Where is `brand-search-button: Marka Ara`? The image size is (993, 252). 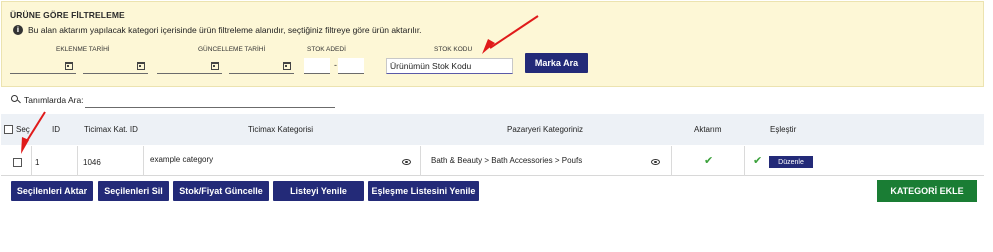
brand-search-button: Marka Ara is located at coordinates (556, 63).